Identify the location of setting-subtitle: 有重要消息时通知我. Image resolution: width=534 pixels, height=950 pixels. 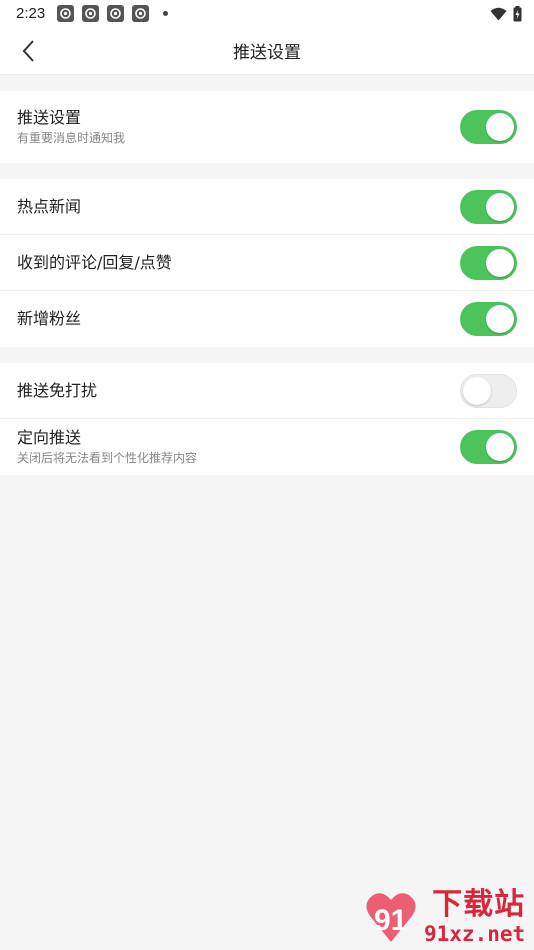
(71, 138).